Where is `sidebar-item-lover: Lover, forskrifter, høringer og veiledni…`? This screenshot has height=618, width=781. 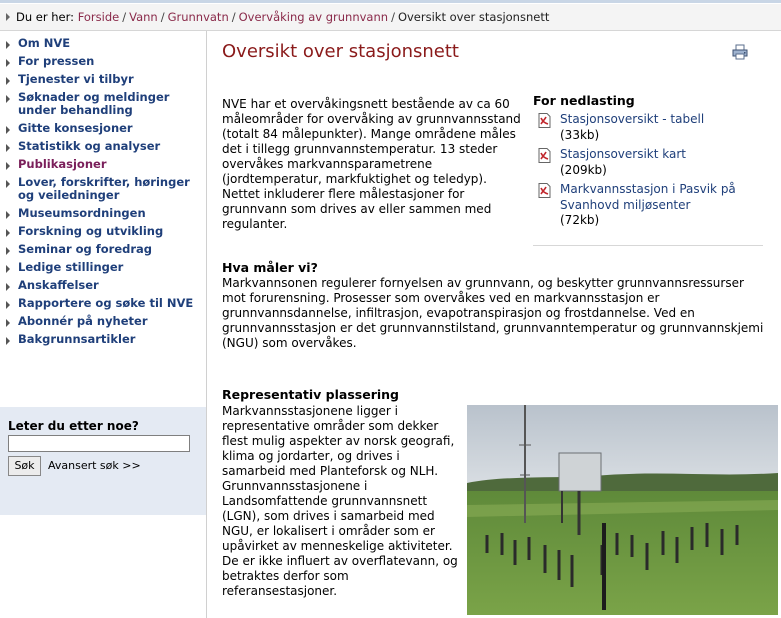 sidebar-item-lover: Lover, forskrifter, høringer og veiledni… is located at coordinates (103, 189).